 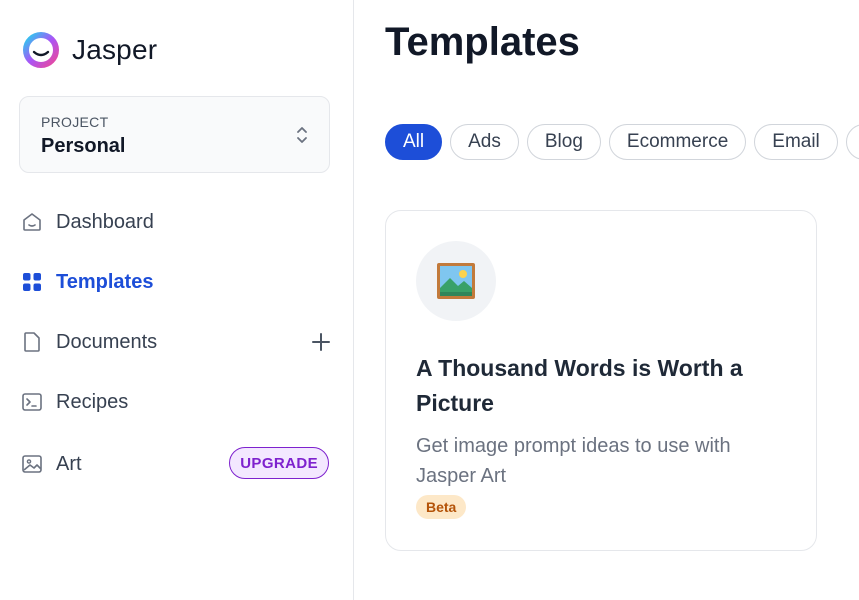 I want to click on filter-chip-blog: Blog, so click(x=563, y=142).